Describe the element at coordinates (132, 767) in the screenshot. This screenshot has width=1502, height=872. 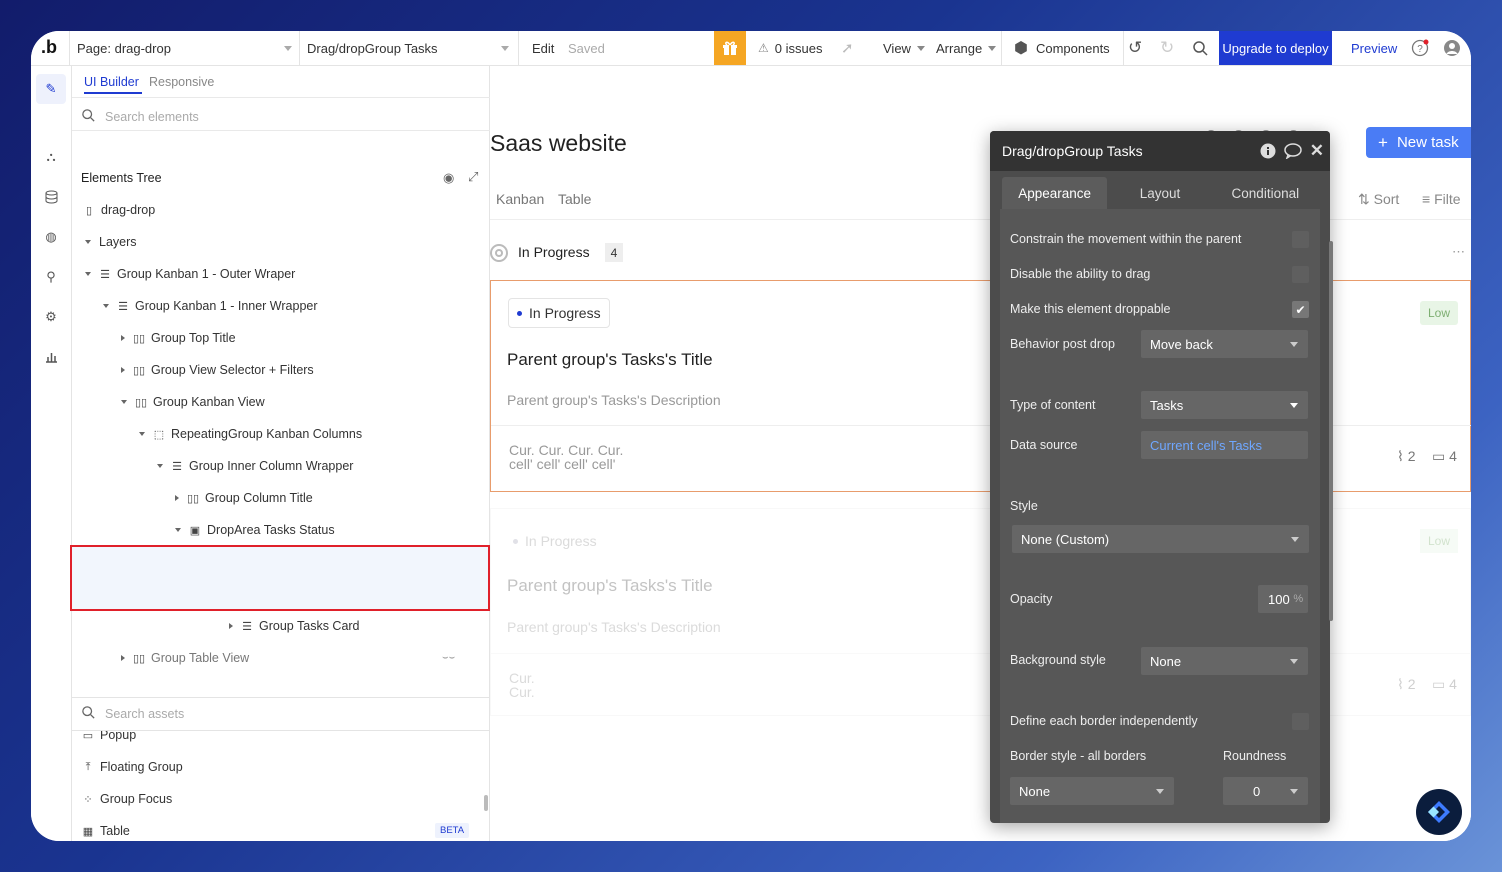
I see `asset-item: ⤒ Floating Group` at that location.